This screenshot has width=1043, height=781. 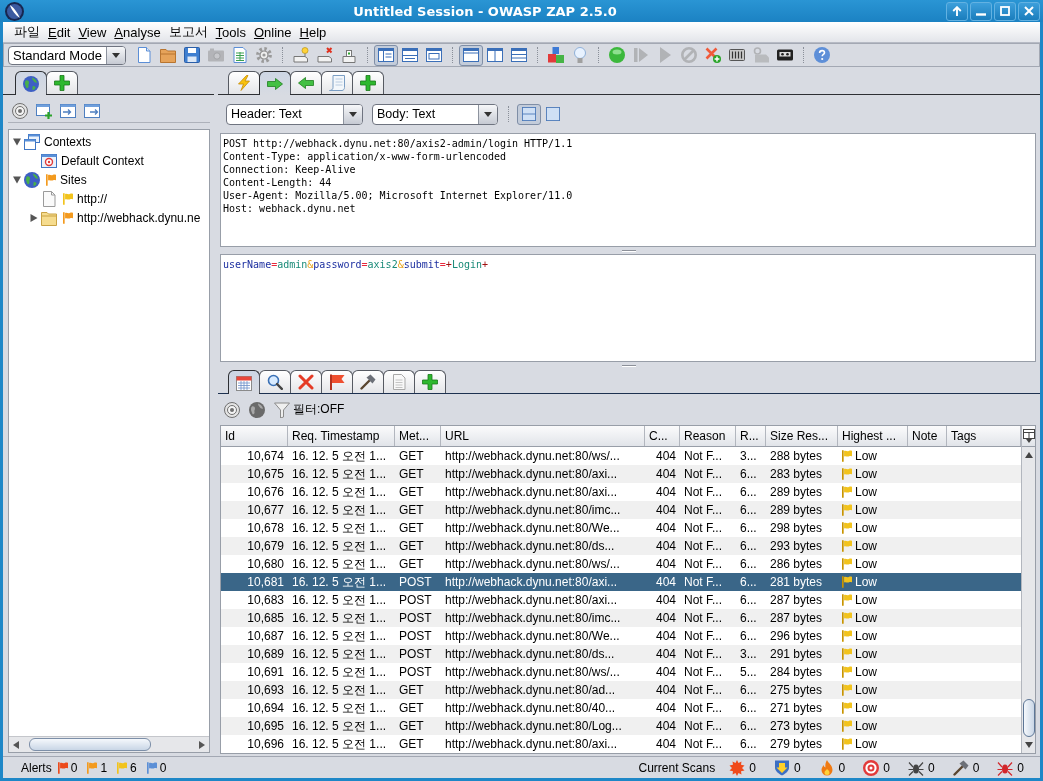 What do you see at coordinates (781, 767) in the screenshot?
I see `shield-arrow-icon` at bounding box center [781, 767].